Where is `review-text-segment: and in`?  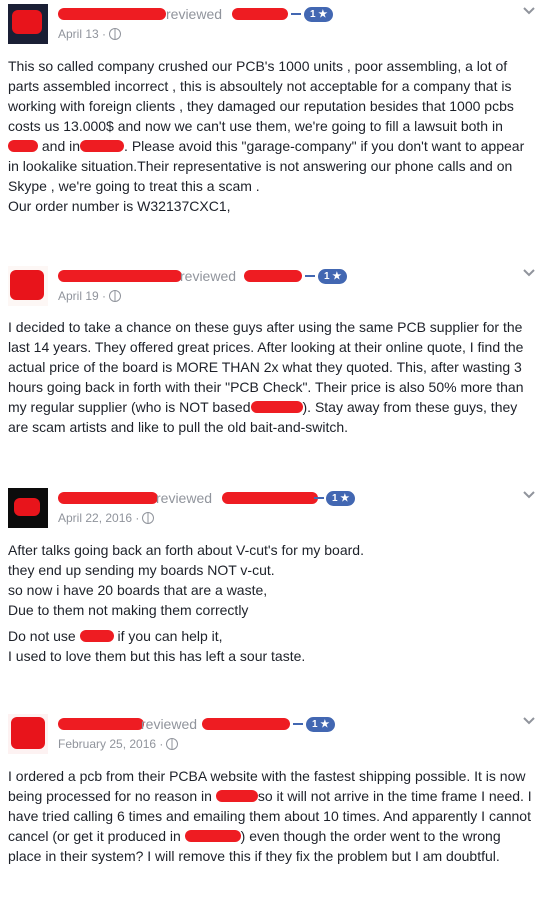 review-text-segment: and in is located at coordinates (59, 146).